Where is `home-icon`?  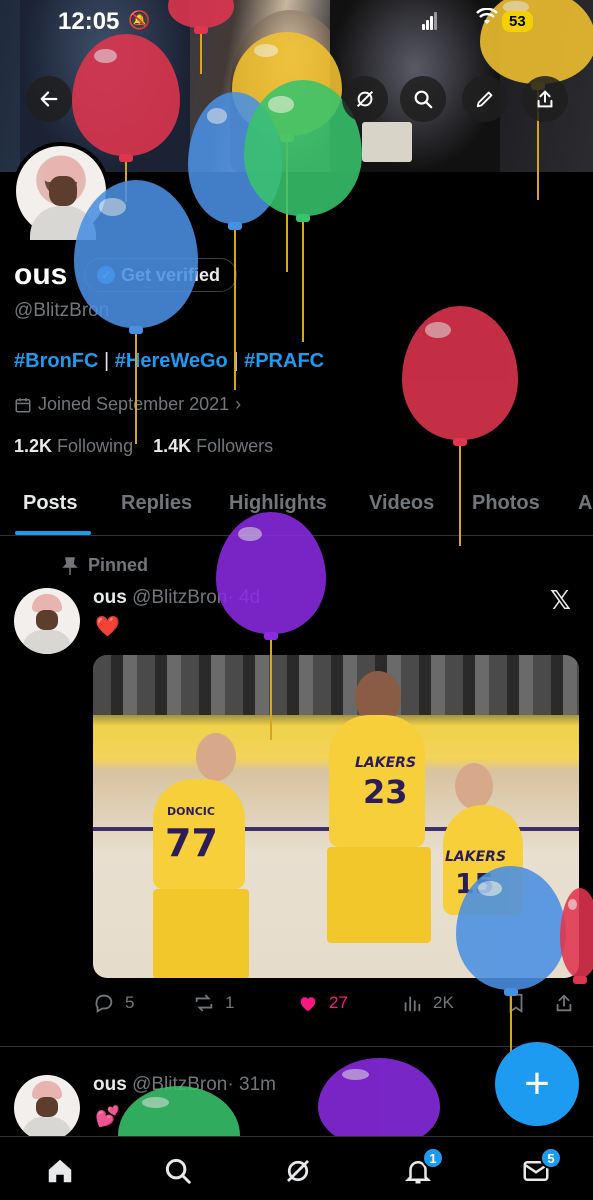
home-icon is located at coordinates (60, 1171).